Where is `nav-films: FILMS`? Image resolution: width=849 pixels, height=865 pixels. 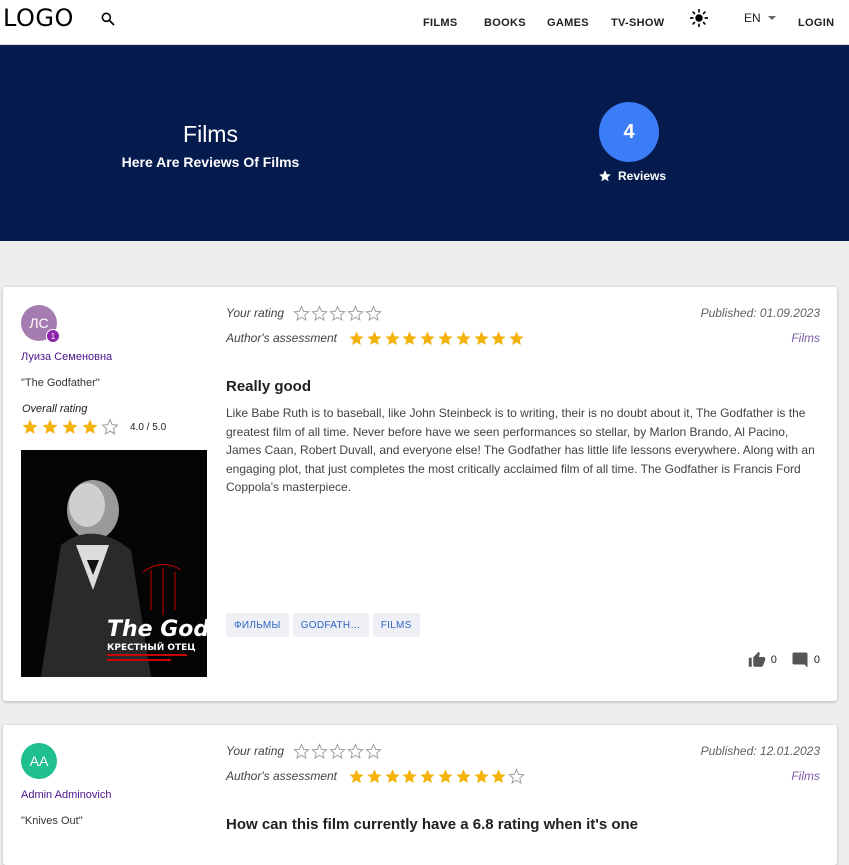 nav-films: FILMS is located at coordinates (440, 22).